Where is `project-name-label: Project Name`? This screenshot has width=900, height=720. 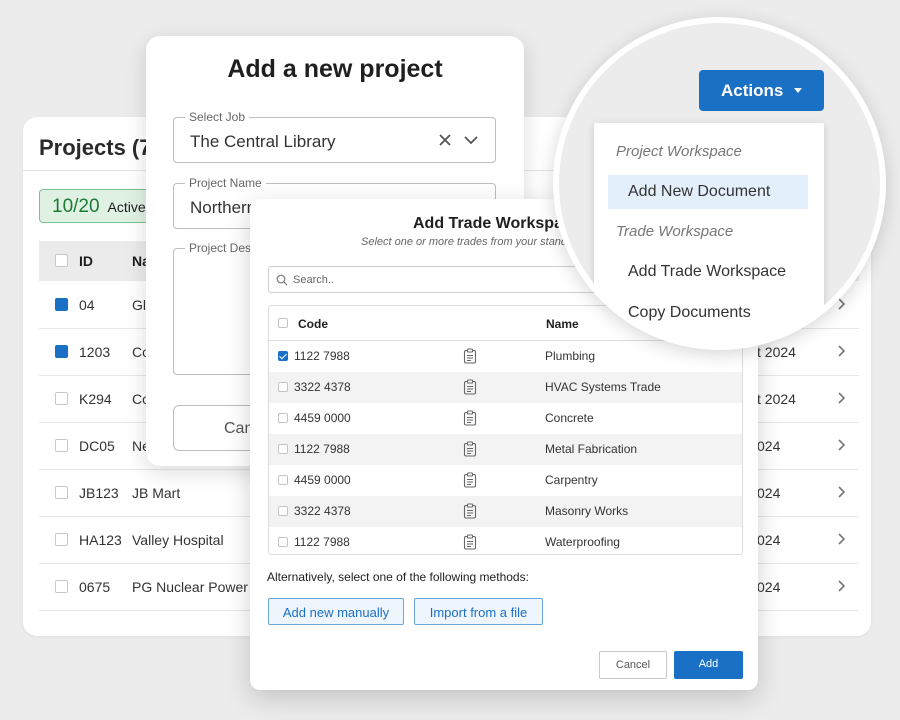
project-name-label: Project Name is located at coordinates (225, 183).